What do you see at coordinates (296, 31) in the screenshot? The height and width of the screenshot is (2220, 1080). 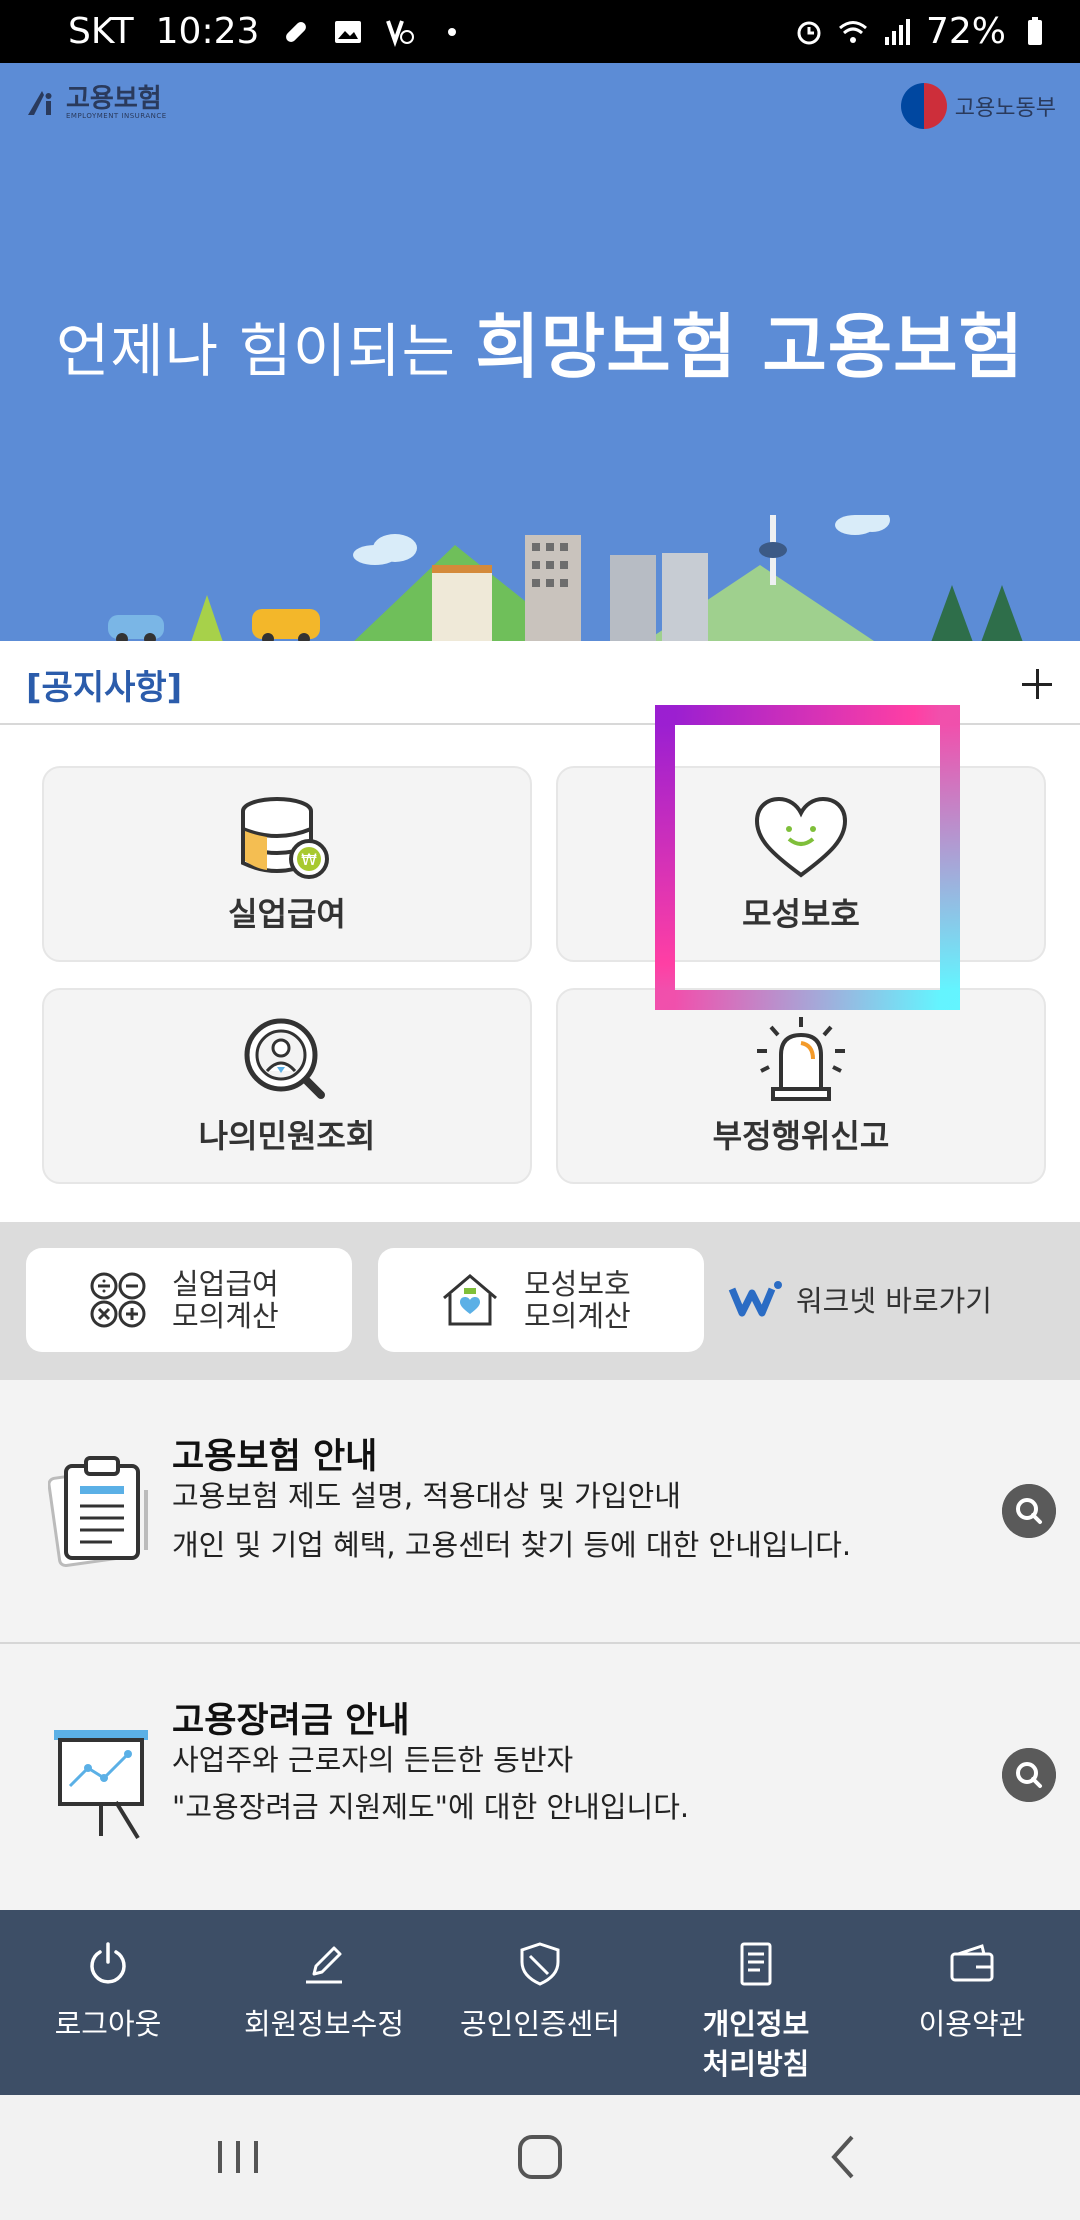 I see `pill-icon` at bounding box center [296, 31].